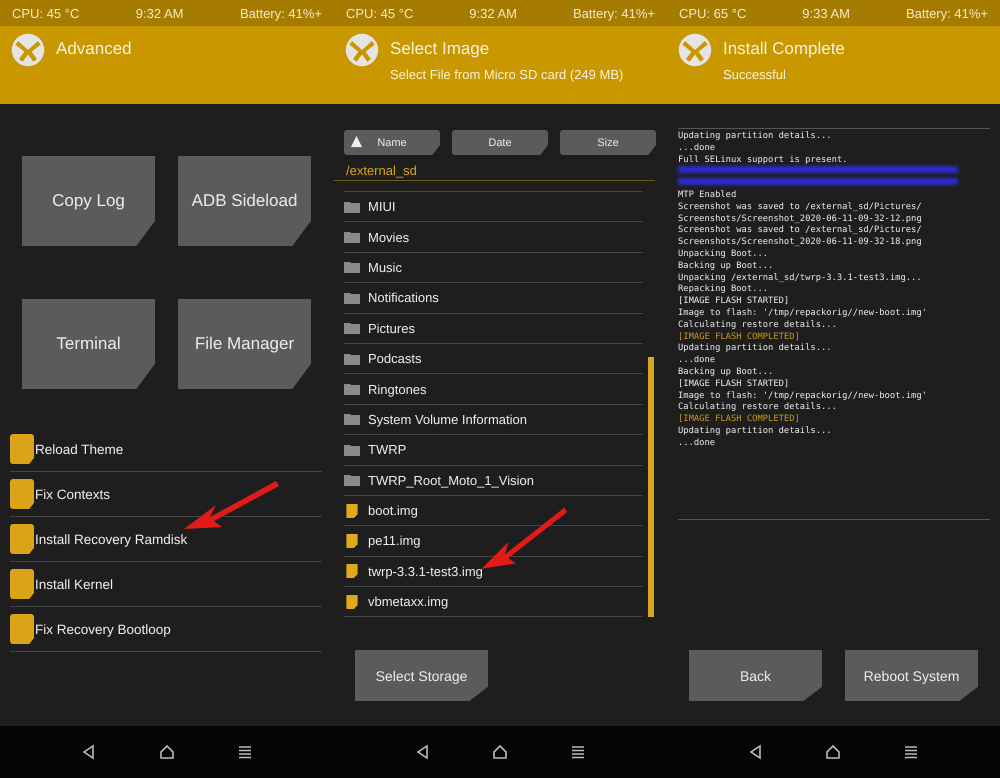  Describe the element at coordinates (111, 539) in the screenshot. I see `menu-item: Install Recovery Ramdisk` at that location.